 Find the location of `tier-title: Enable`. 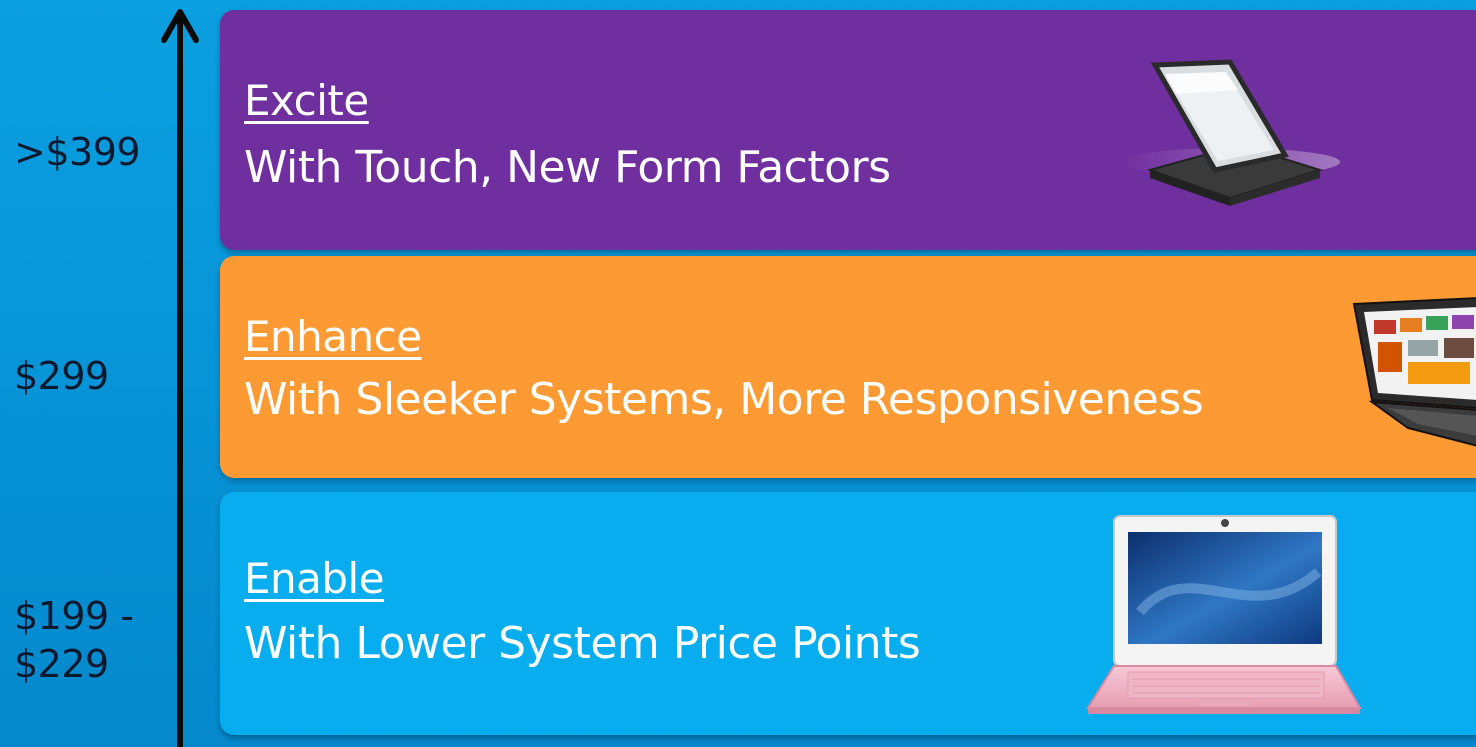

tier-title: Enable is located at coordinates (314, 578).